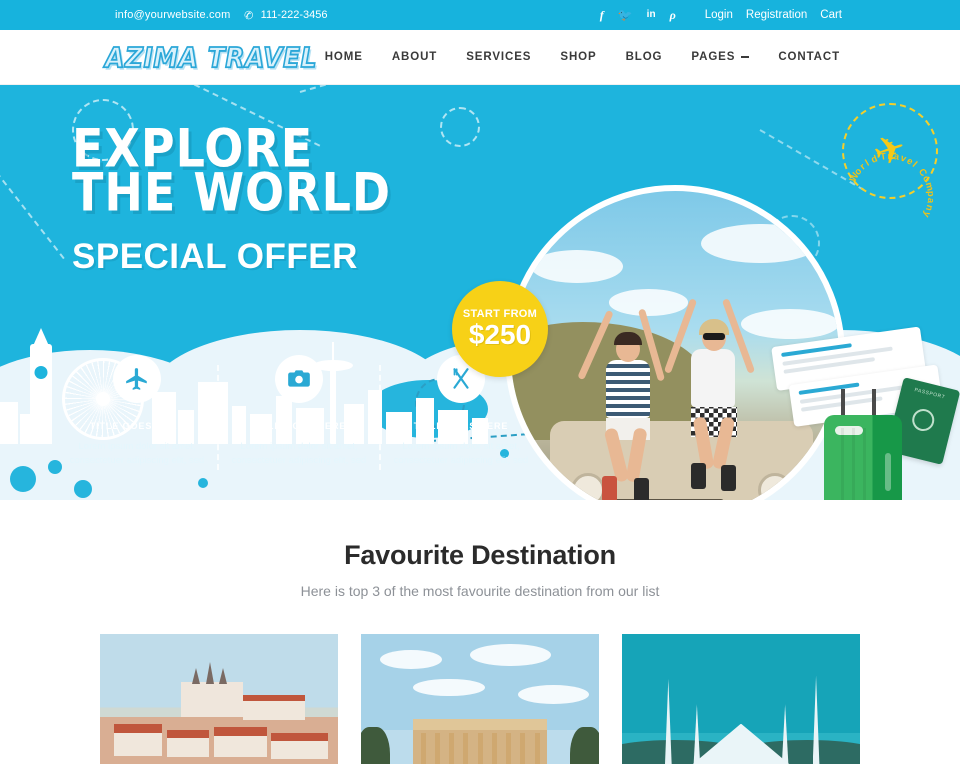  What do you see at coordinates (621, 404) in the screenshot?
I see `person-left` at bounding box center [621, 404].